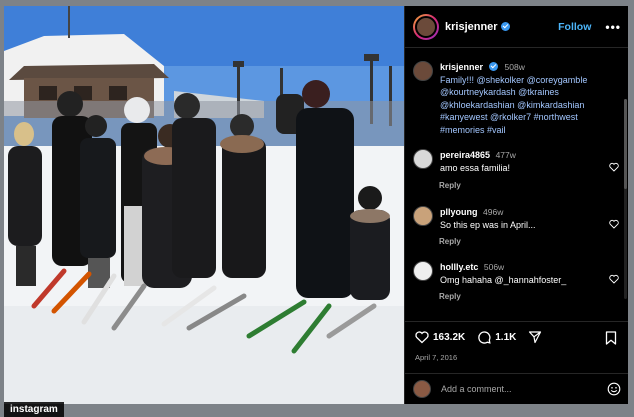  What do you see at coordinates (459, 212) in the screenshot?
I see `commenter-username: pllyoung` at bounding box center [459, 212].